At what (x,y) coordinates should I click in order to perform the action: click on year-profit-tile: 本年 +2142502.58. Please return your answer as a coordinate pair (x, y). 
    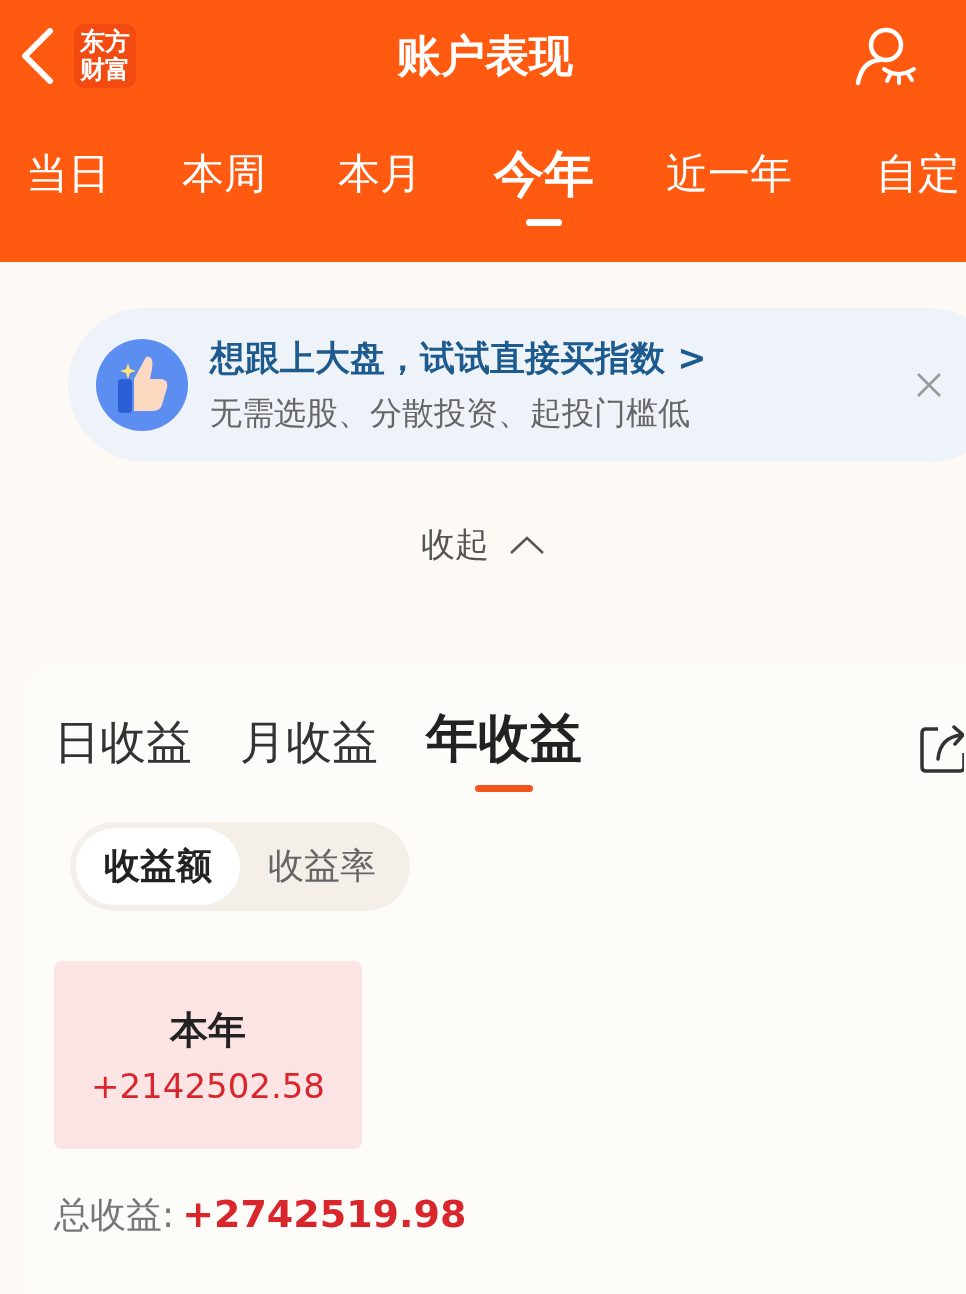
    Looking at the image, I should click on (208, 1055).